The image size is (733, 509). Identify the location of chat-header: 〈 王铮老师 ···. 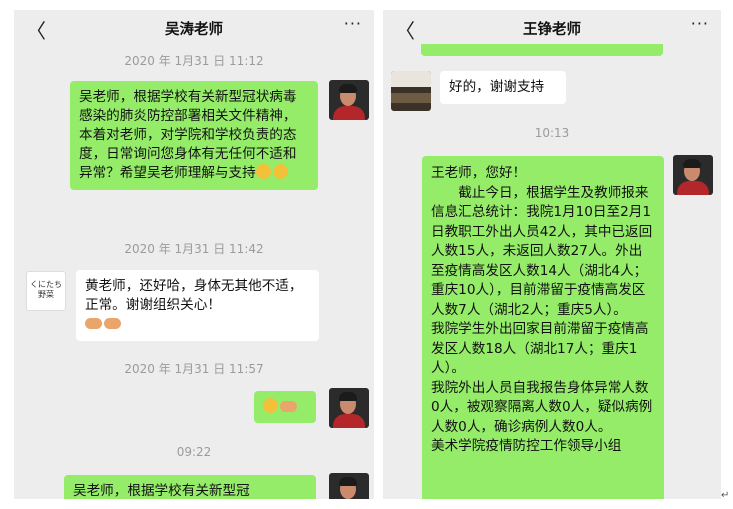
(552, 27).